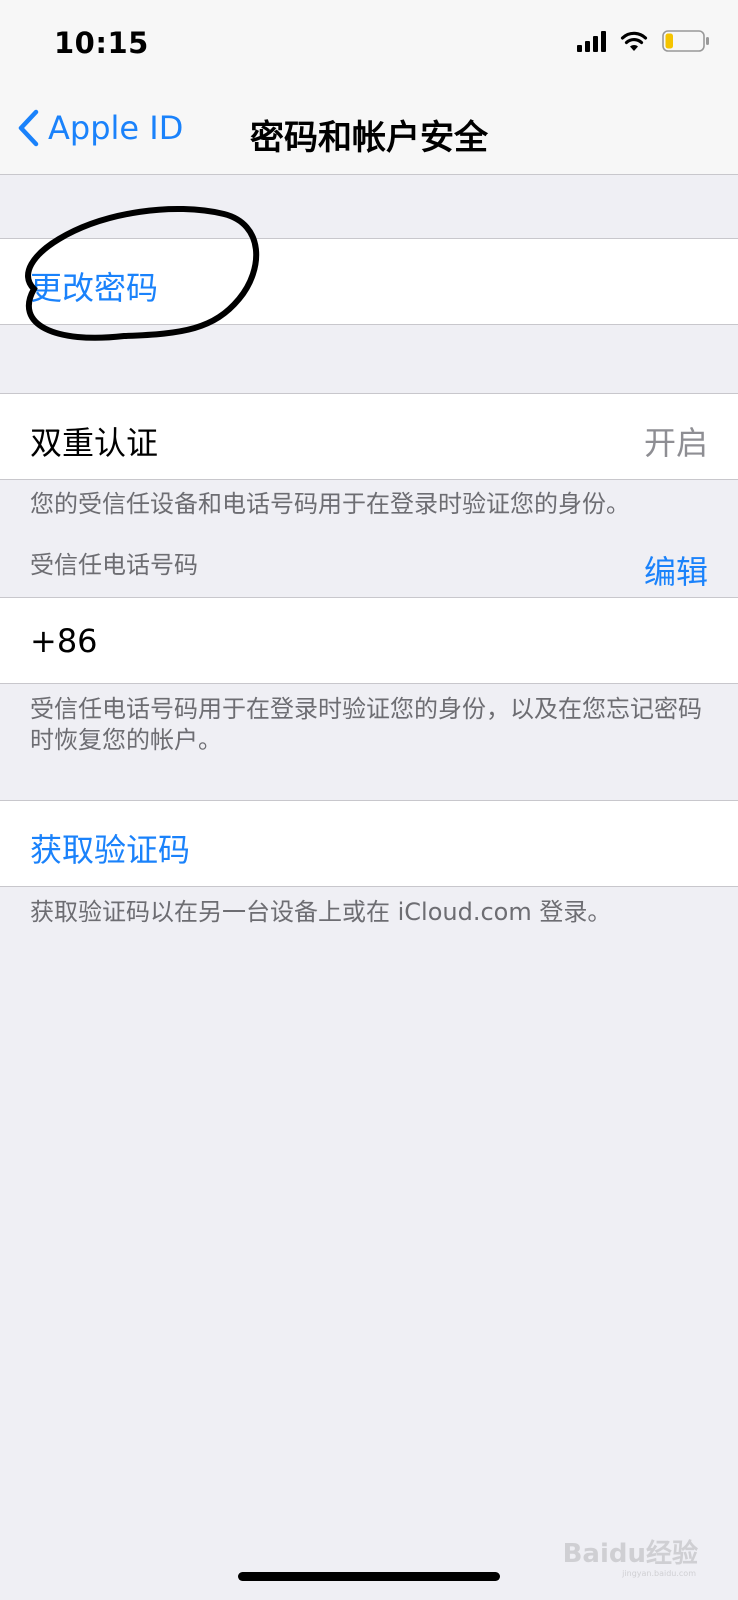 Image resolution: width=738 pixels, height=1600 pixels. Describe the element at coordinates (634, 41) in the screenshot. I see `wifi-icon` at that location.